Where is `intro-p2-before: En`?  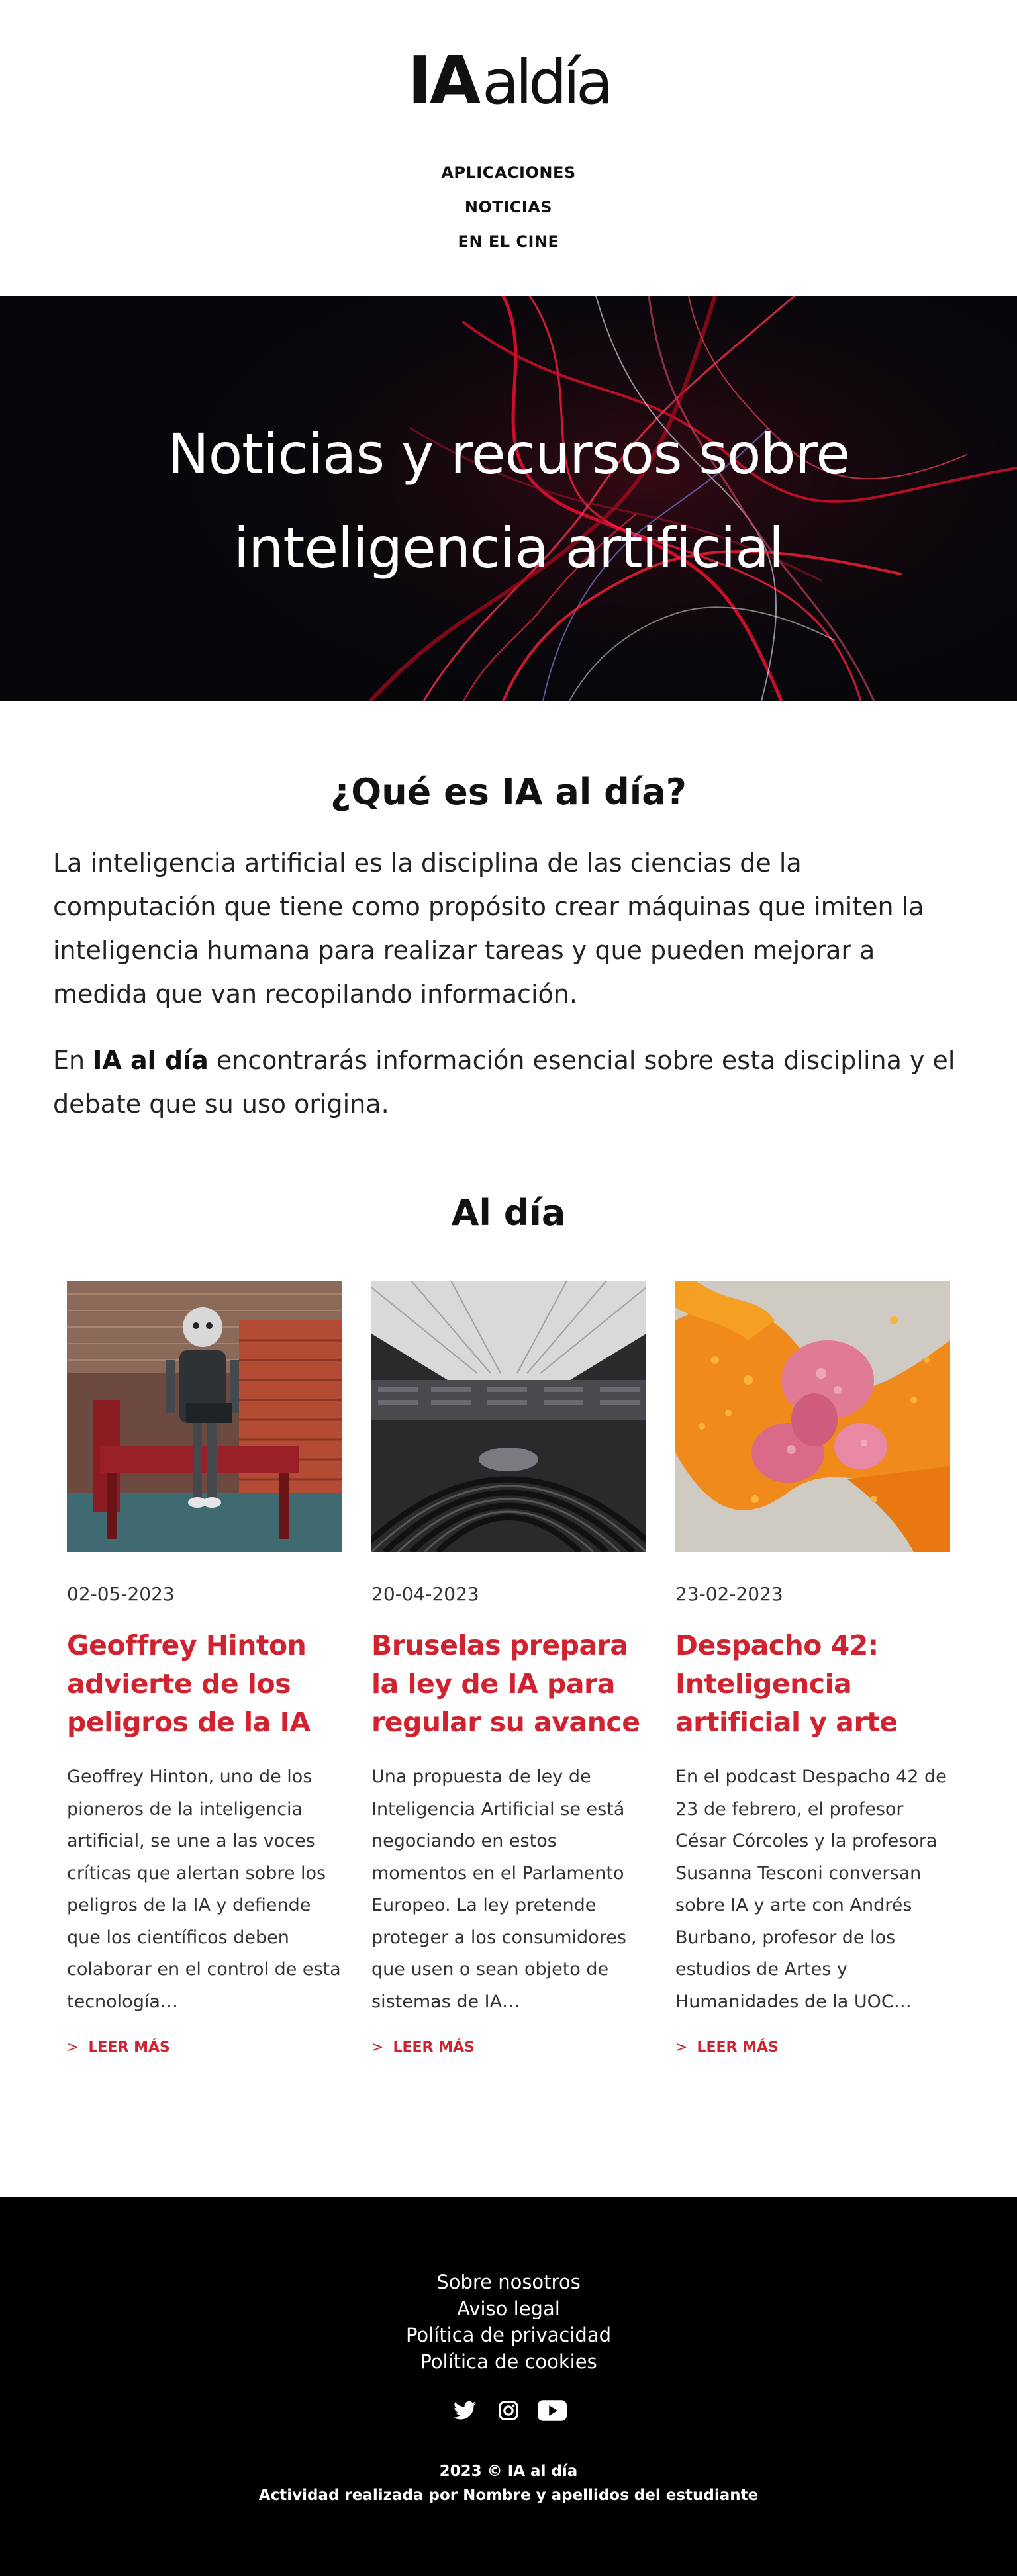
intro-p2-before: En is located at coordinates (73, 1060).